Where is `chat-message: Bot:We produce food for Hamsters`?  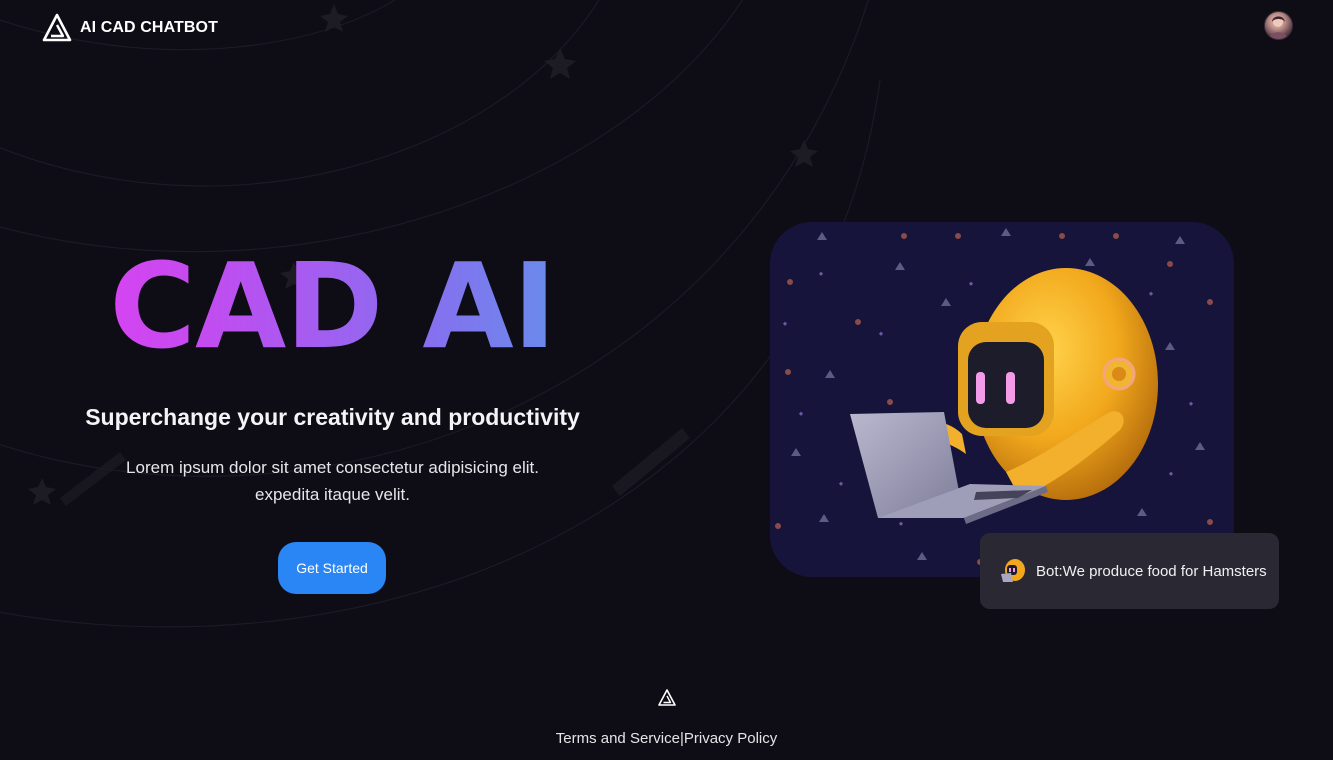 chat-message: Bot:We produce food for Hamsters is located at coordinates (1151, 571).